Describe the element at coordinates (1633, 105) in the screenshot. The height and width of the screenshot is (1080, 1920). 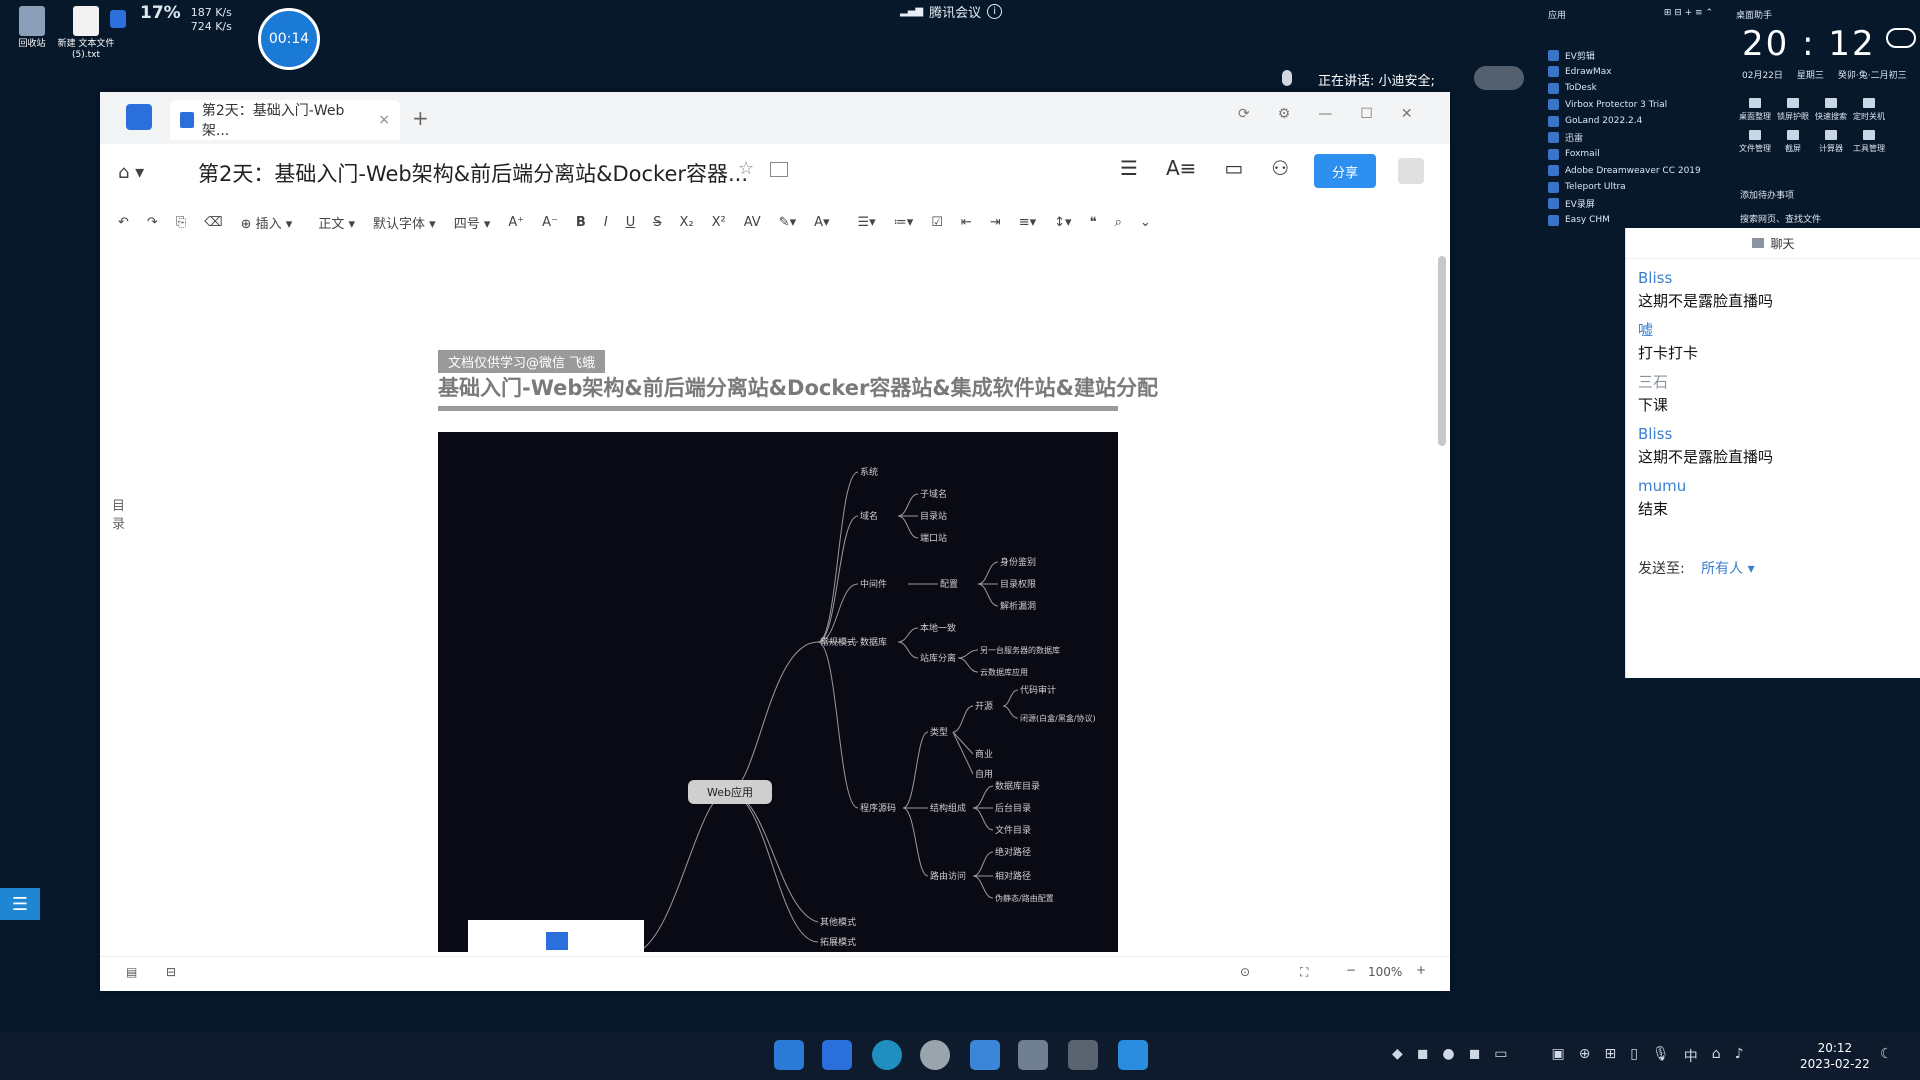
I see `app-item: Virbox Protector 3 Trial` at that location.